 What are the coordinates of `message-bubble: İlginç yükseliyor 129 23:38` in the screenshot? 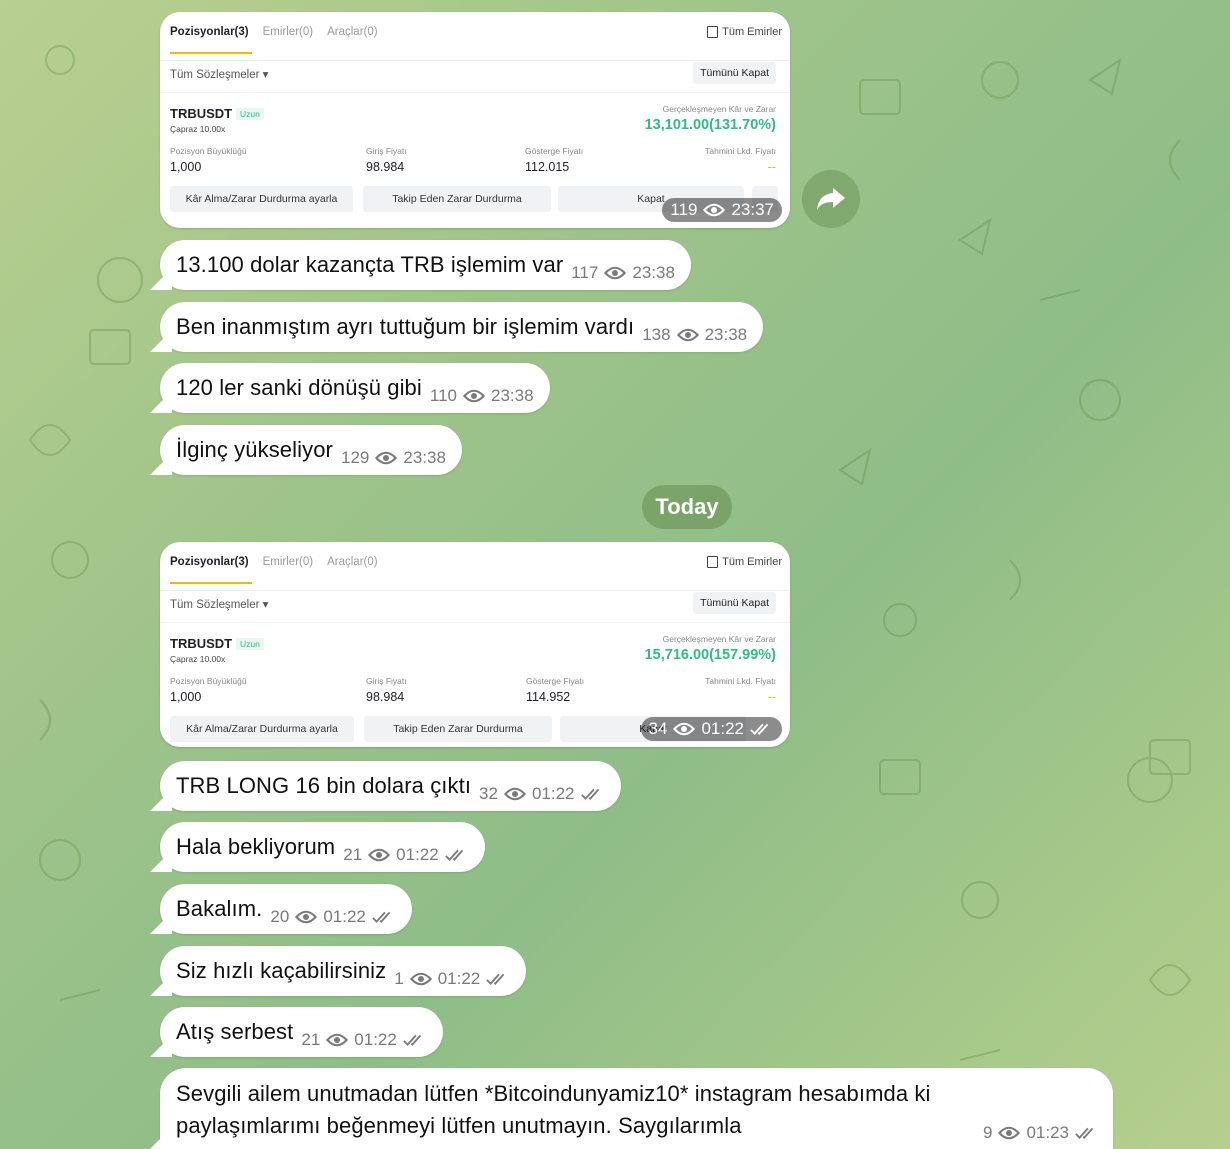 It's located at (311, 450).